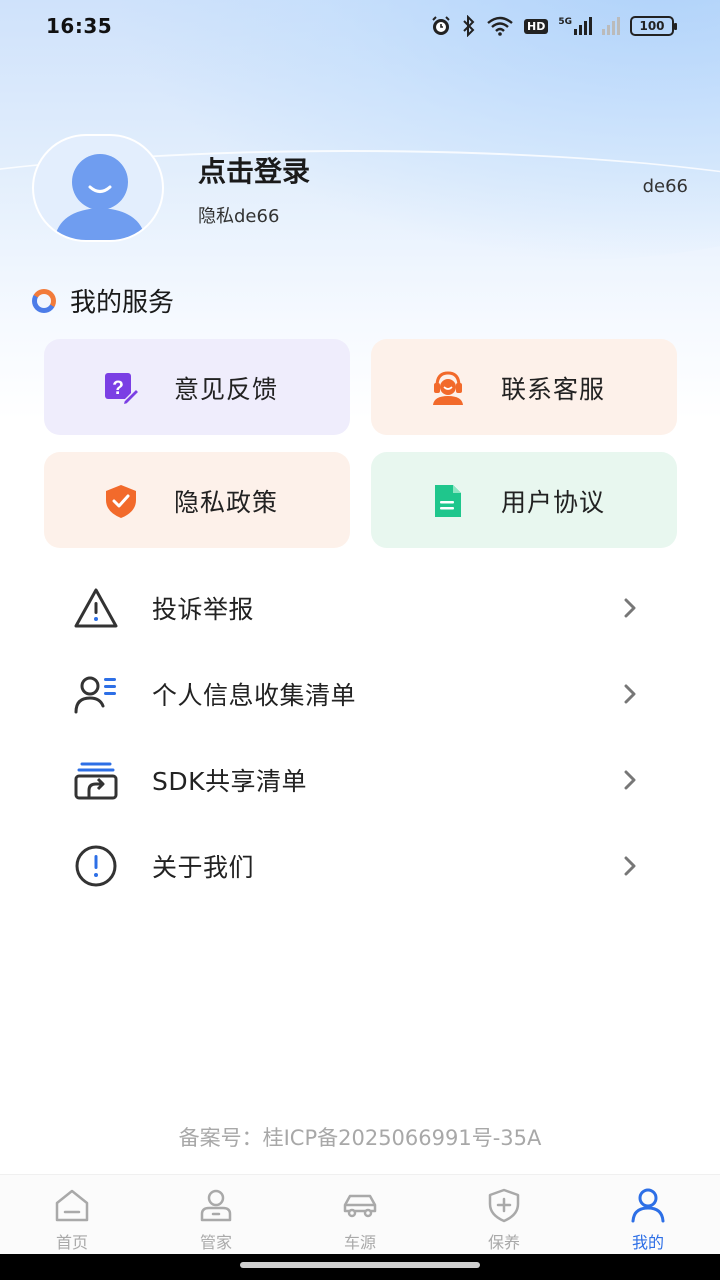  What do you see at coordinates (71, 1242) in the screenshot?
I see `tab-home-label: 首页` at bounding box center [71, 1242].